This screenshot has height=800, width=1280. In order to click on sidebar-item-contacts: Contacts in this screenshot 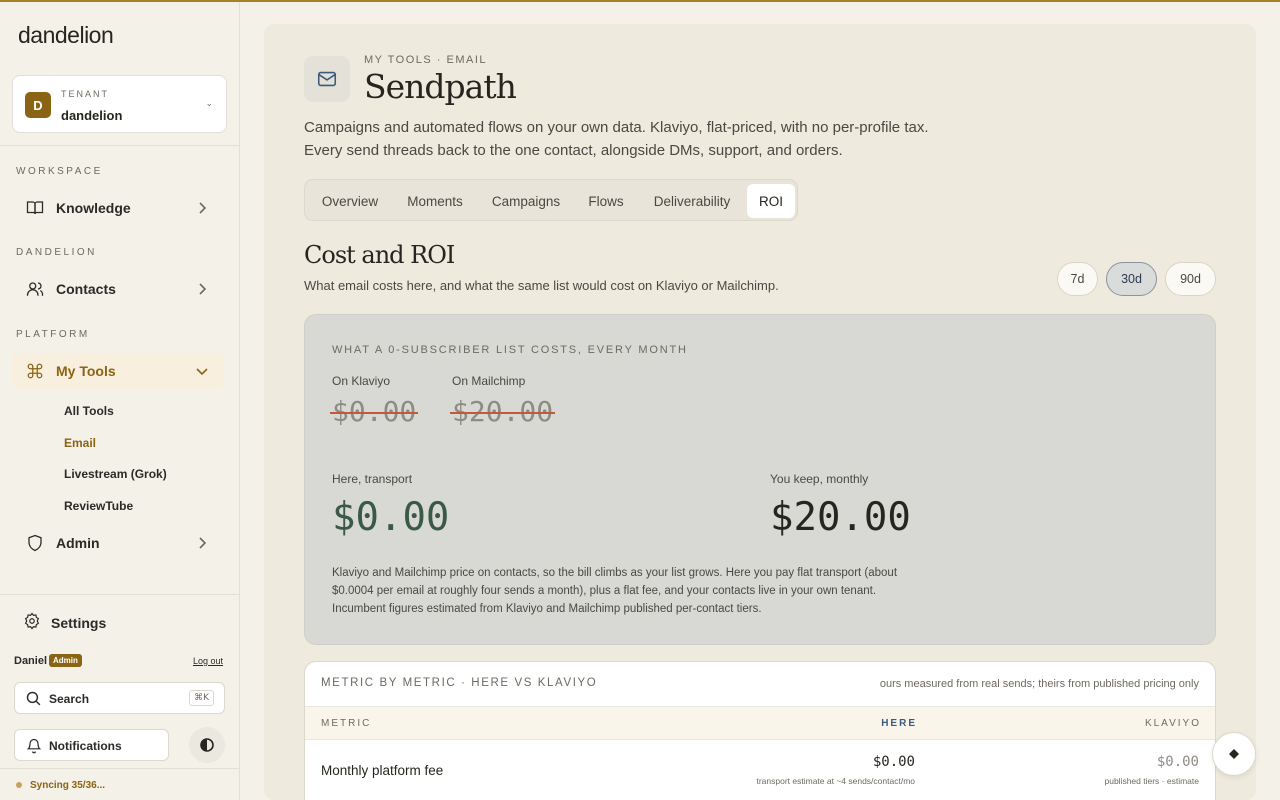, I will do `click(117, 289)`.